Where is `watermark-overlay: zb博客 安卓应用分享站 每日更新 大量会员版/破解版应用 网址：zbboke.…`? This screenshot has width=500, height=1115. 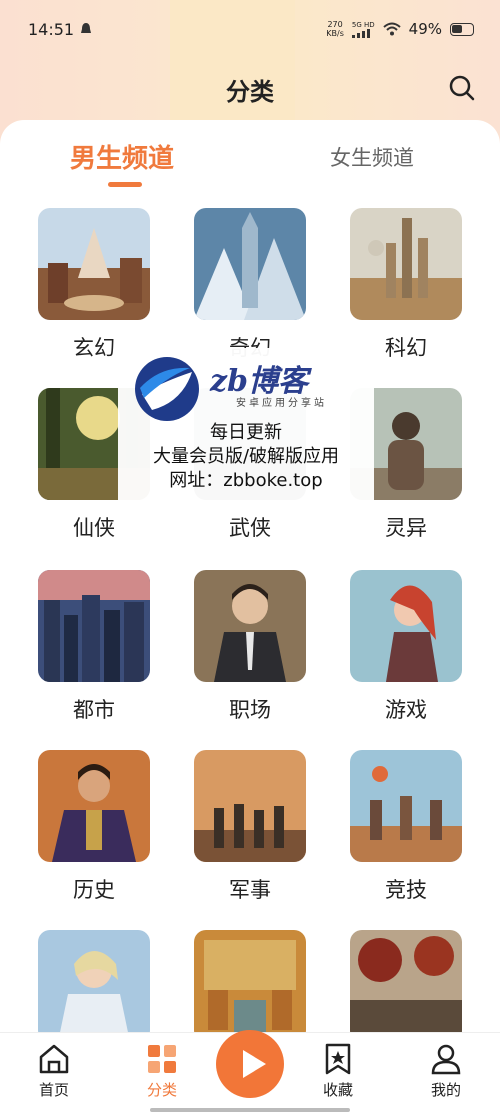
watermark-overlay: zb博客 安卓应用分享站 每日更新 大量会员版/破解版应用 网址：zbboke.… is located at coordinates (246, 426).